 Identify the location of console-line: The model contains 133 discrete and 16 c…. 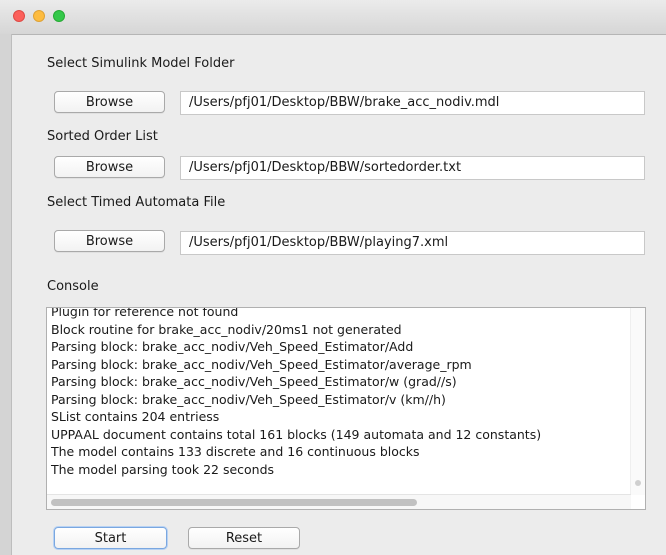
(235, 451).